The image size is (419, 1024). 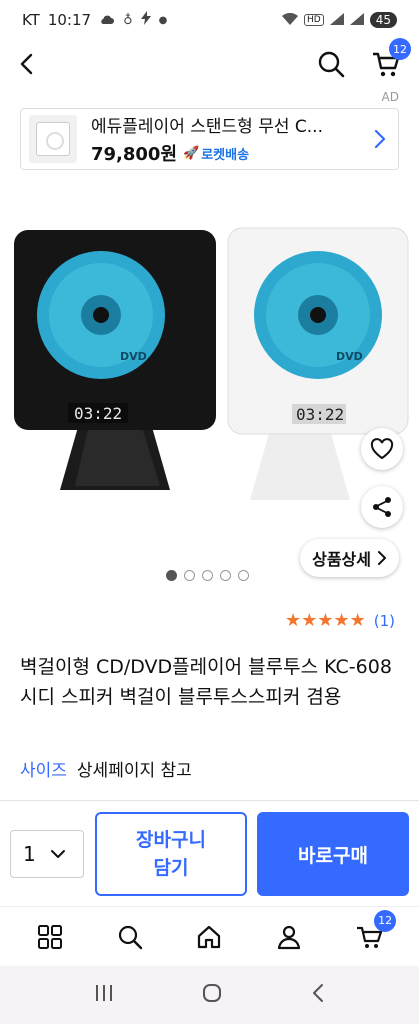 I want to click on clock-display-black: 03:22, so click(x=98, y=413).